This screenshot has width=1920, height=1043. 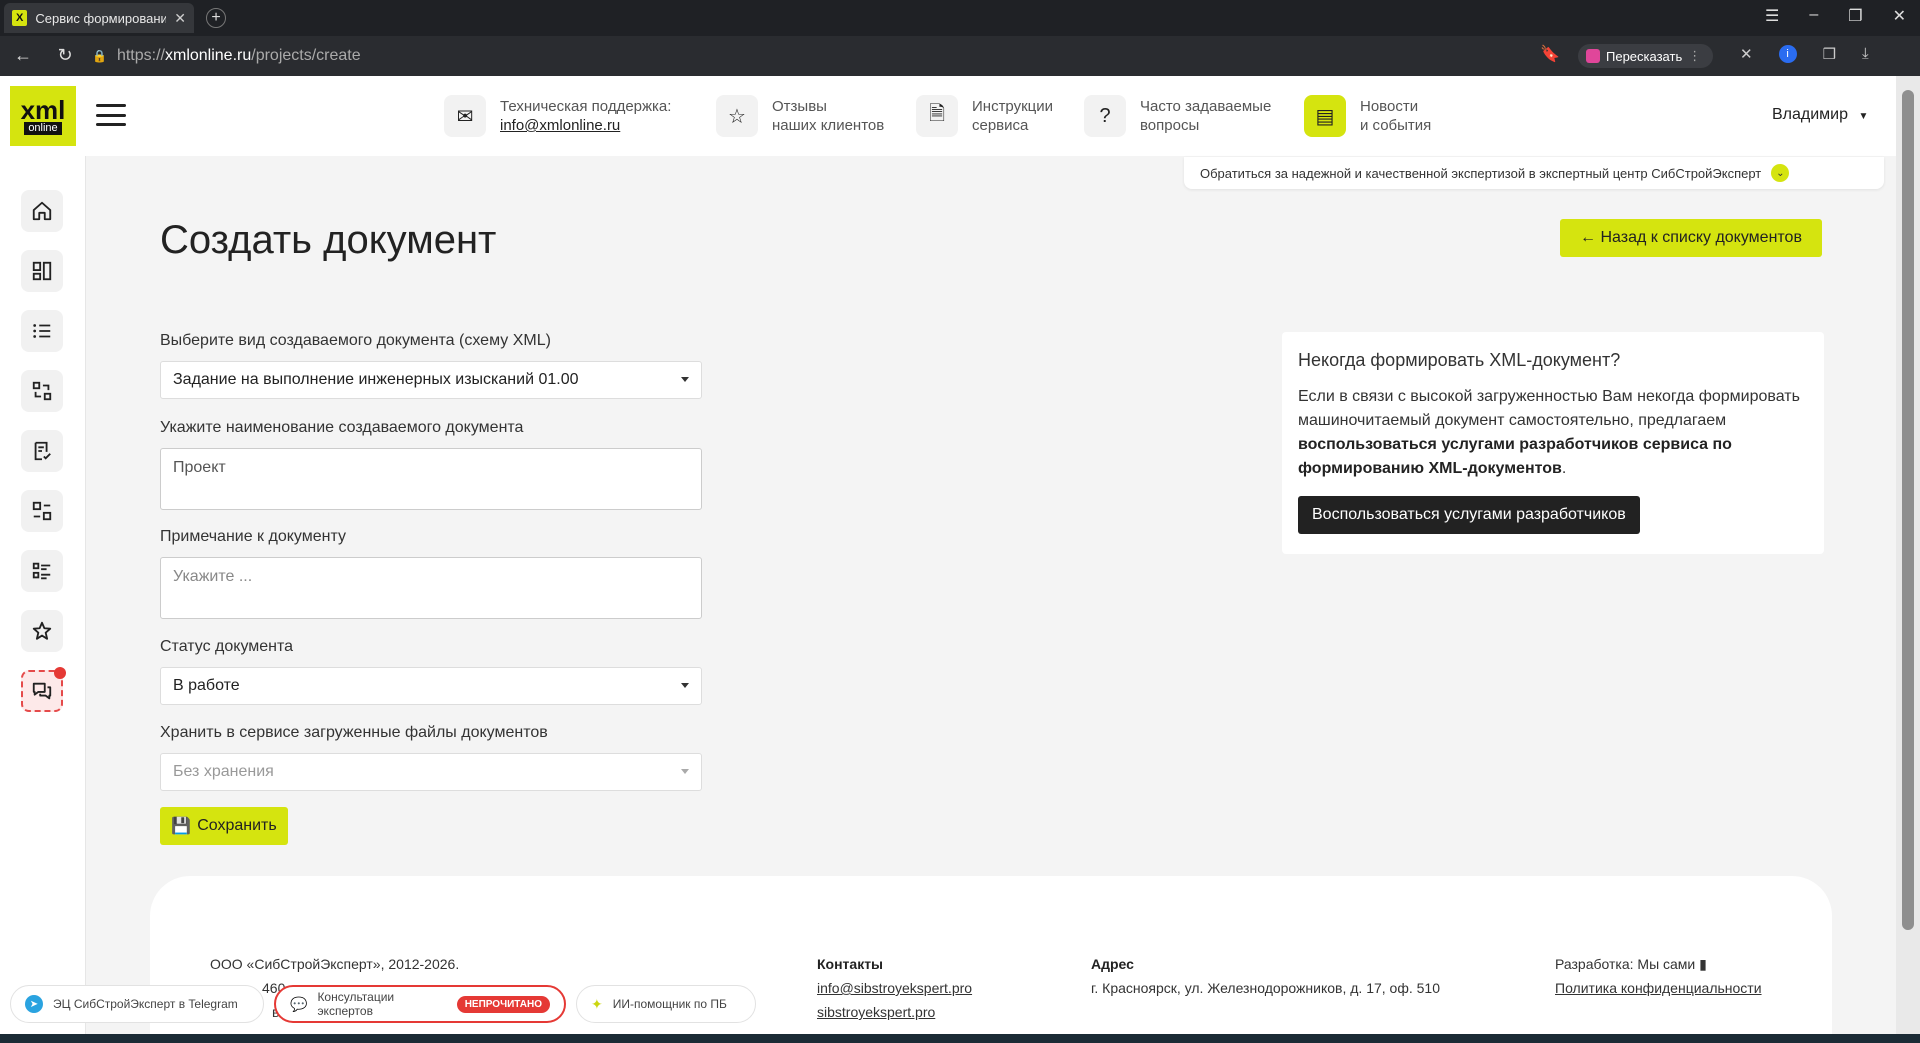 I want to click on new-tab-icon: +, so click(x=216, y=18).